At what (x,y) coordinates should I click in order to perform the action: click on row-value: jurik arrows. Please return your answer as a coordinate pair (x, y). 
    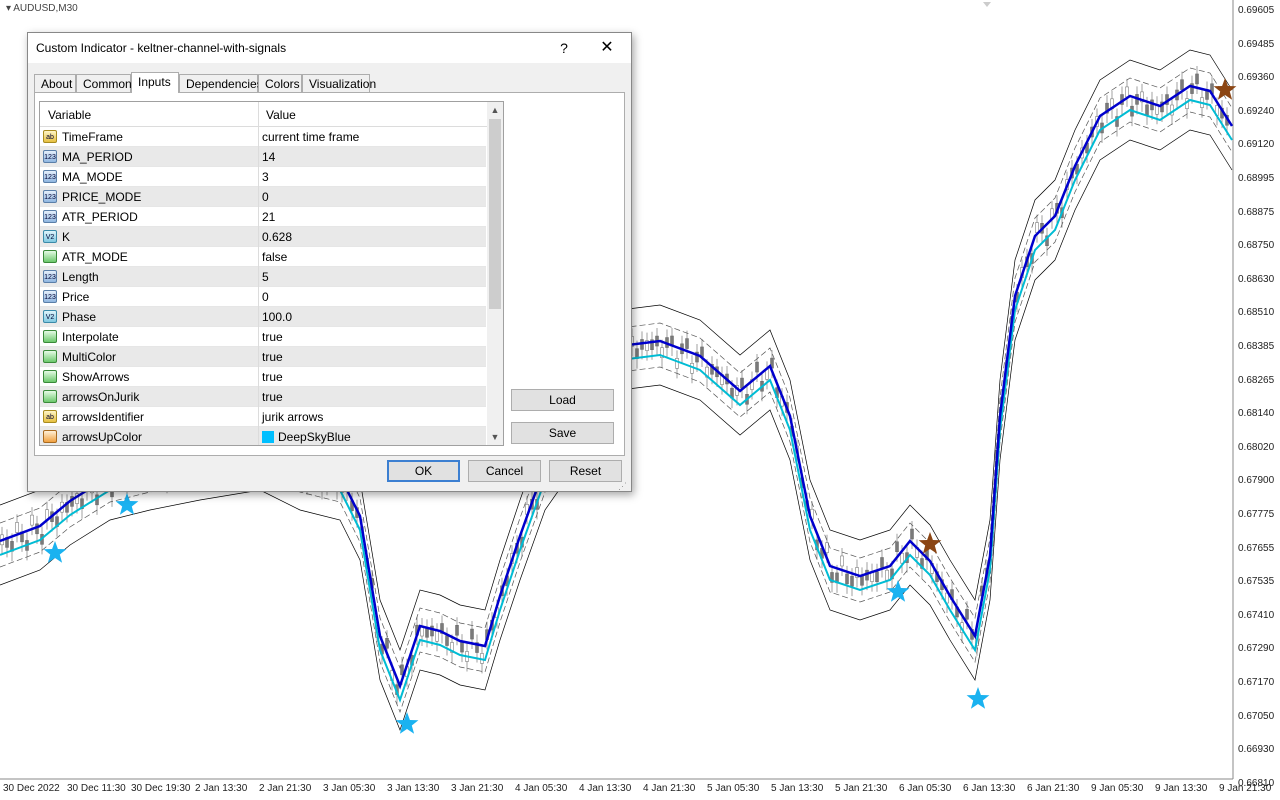
    Looking at the image, I should click on (292, 417).